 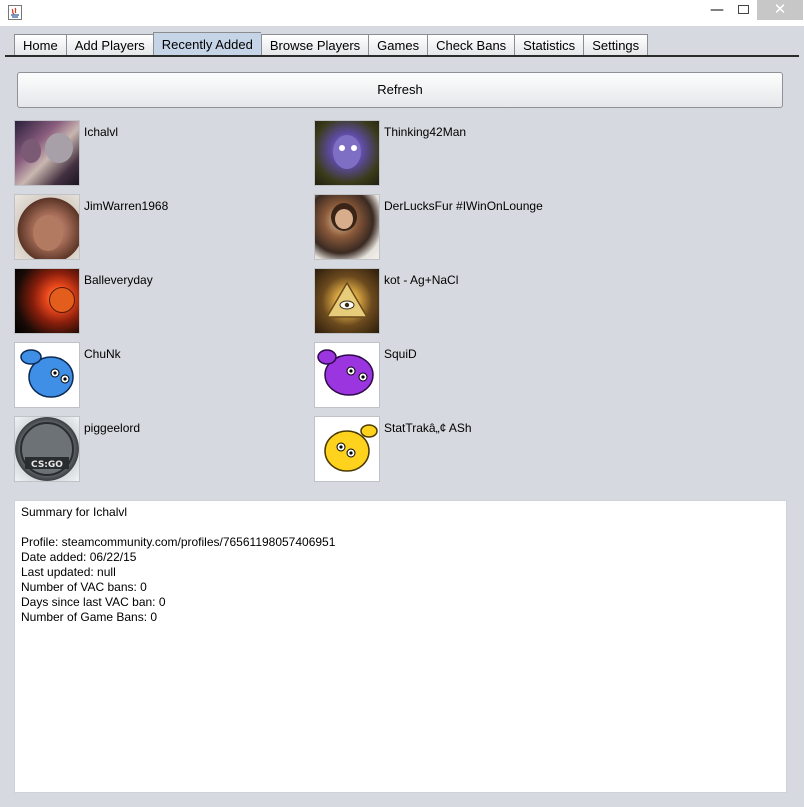 I want to click on tab-check-bans: Check Bans, so click(x=471, y=45).